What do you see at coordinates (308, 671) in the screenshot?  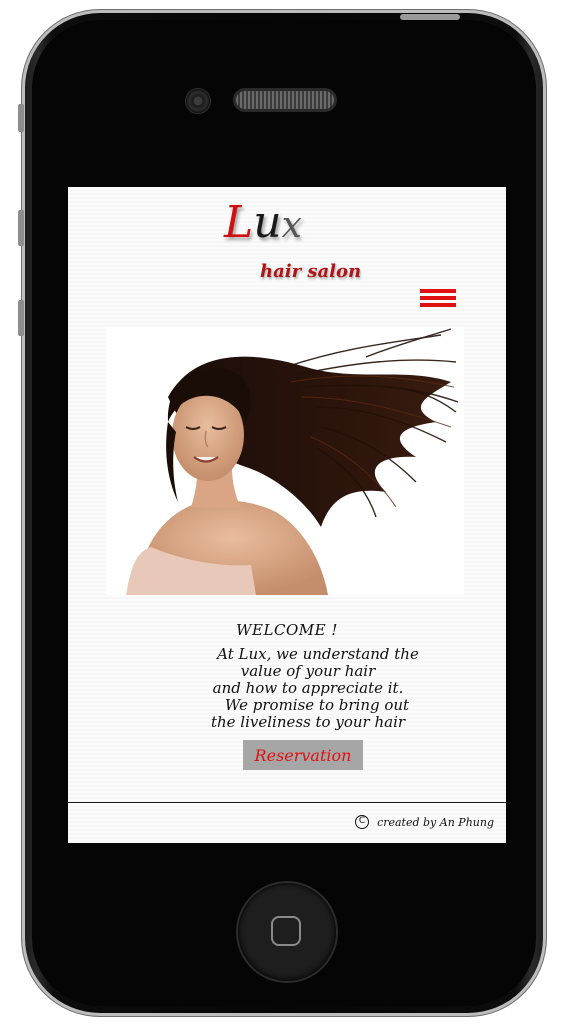 I see `welcome-line: value of your hair` at bounding box center [308, 671].